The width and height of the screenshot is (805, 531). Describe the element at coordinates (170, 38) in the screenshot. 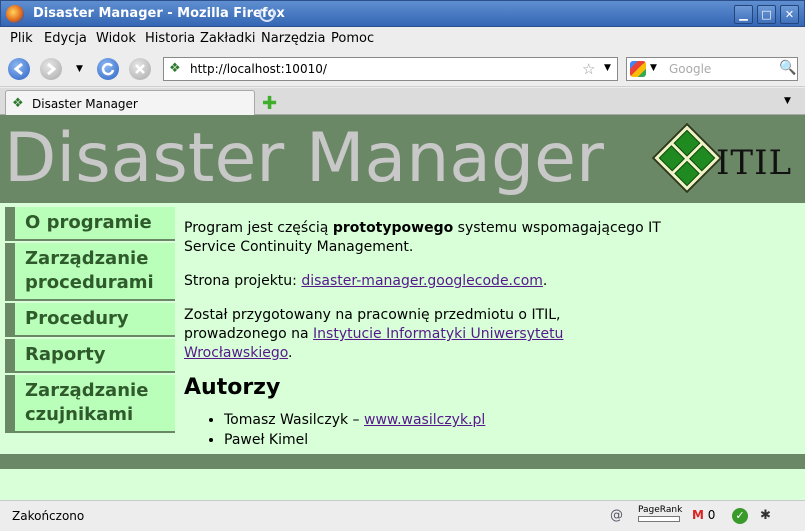

I see `menu-historia: Historia` at that location.